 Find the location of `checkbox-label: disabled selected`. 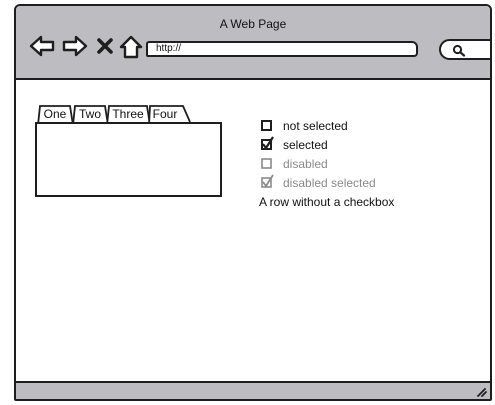

checkbox-label: disabled selected is located at coordinates (329, 183).